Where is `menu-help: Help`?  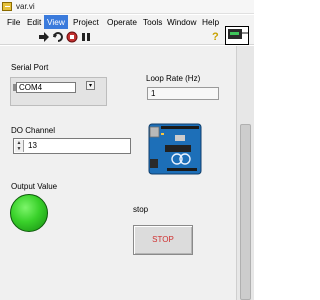 menu-help: Help is located at coordinates (210, 22).